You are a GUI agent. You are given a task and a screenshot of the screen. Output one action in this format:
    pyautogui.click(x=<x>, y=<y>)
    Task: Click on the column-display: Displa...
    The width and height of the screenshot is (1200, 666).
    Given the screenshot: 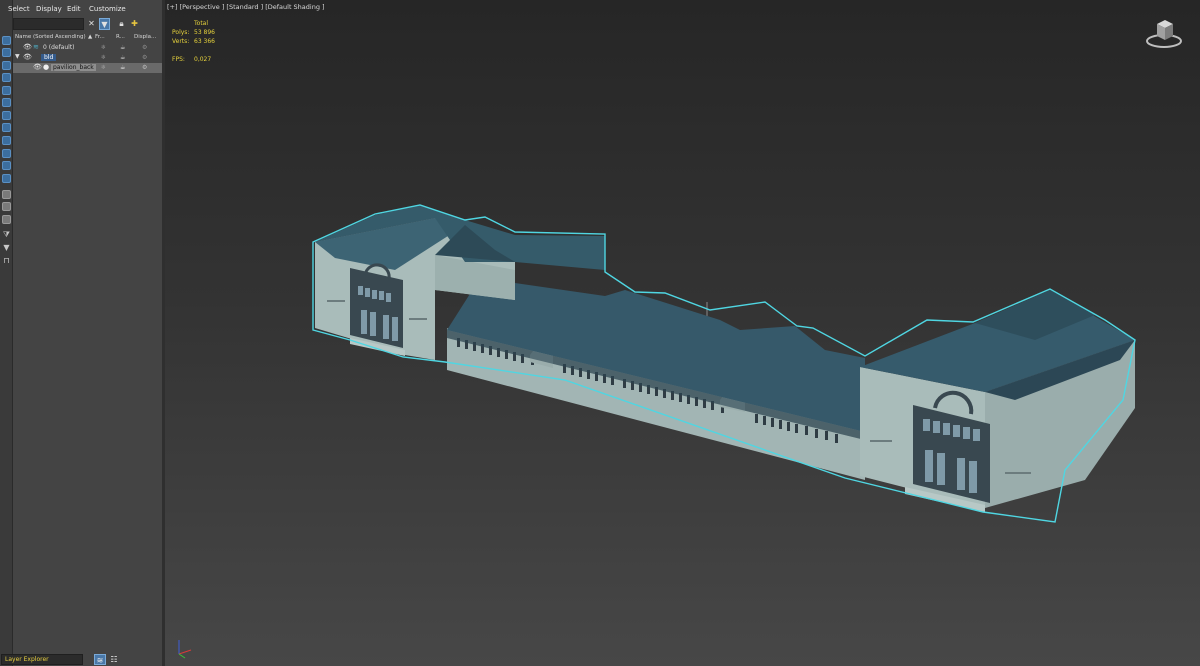 What is the action you would take?
    pyautogui.click(x=145, y=37)
    